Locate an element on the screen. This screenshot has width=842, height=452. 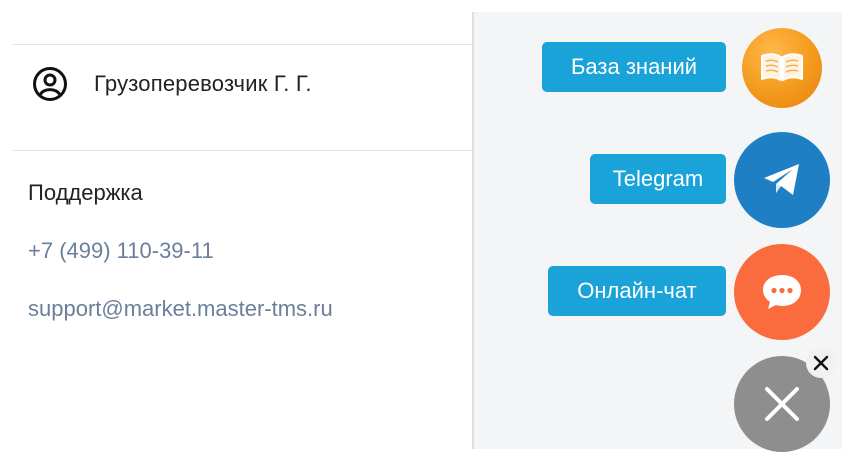
support-email-link: support@market.master-tms.ru is located at coordinates (180, 309).